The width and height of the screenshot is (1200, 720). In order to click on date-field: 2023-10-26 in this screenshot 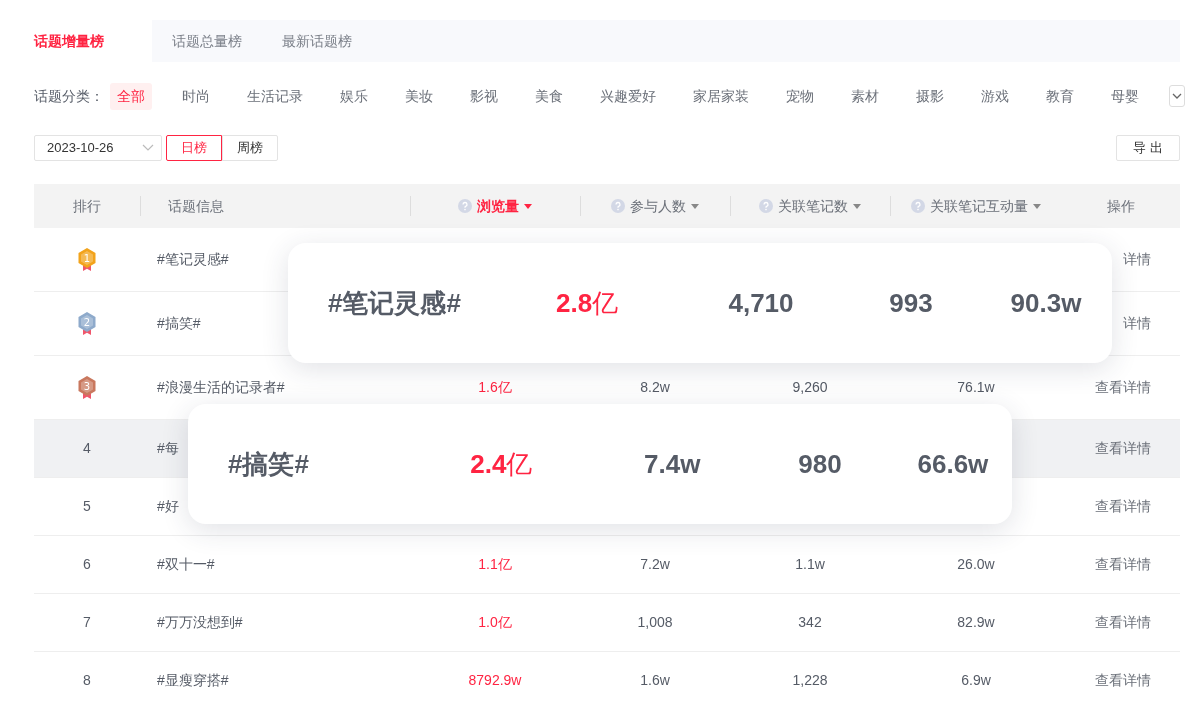, I will do `click(98, 148)`.